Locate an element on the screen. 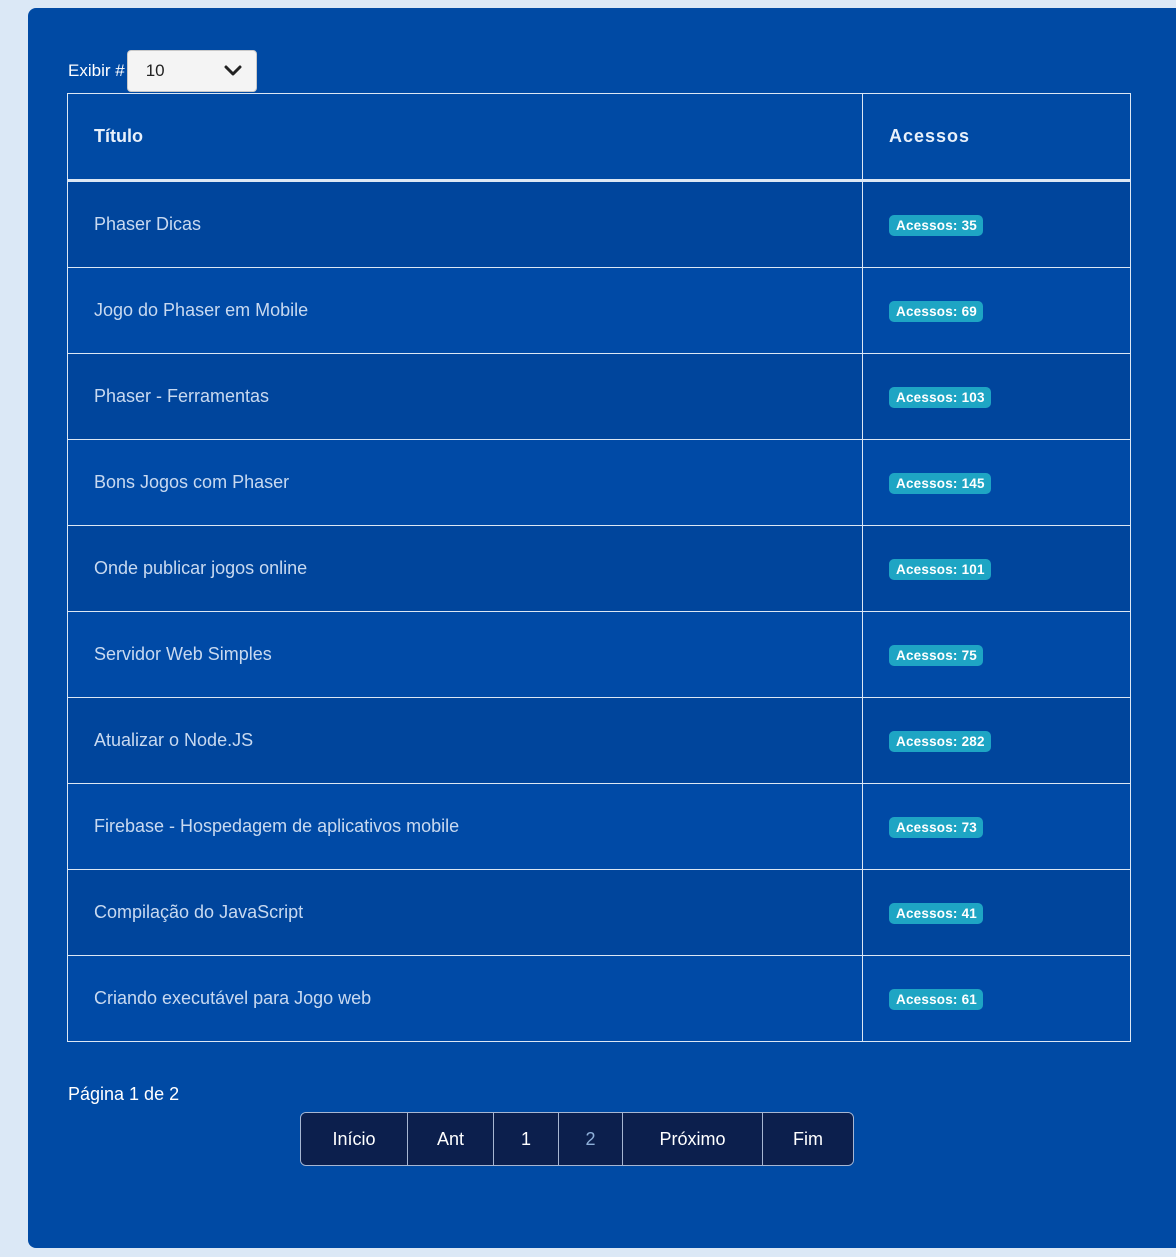 The height and width of the screenshot is (1257, 1176). hits-badge: Acessos: 103 is located at coordinates (940, 397).